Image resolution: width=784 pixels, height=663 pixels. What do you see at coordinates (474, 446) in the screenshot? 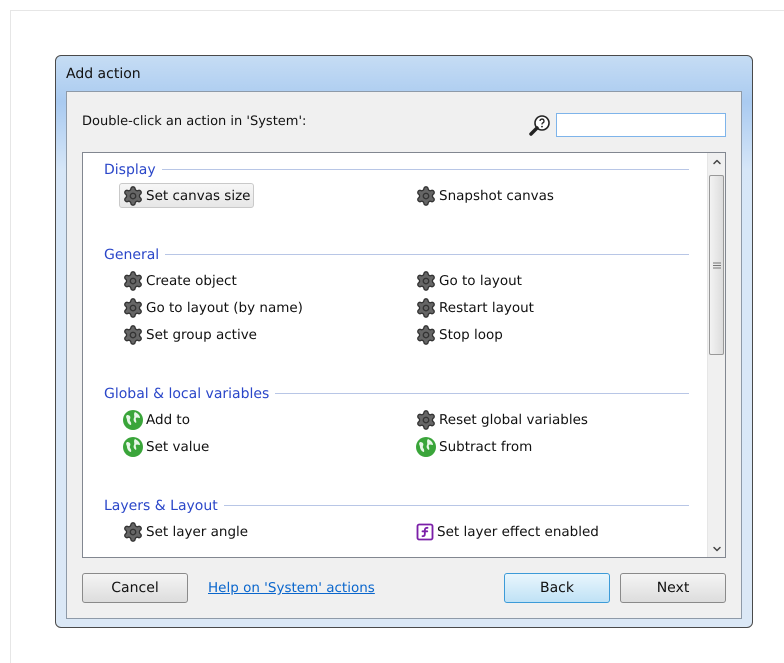
I see `action-item: Subtract from` at bounding box center [474, 446].